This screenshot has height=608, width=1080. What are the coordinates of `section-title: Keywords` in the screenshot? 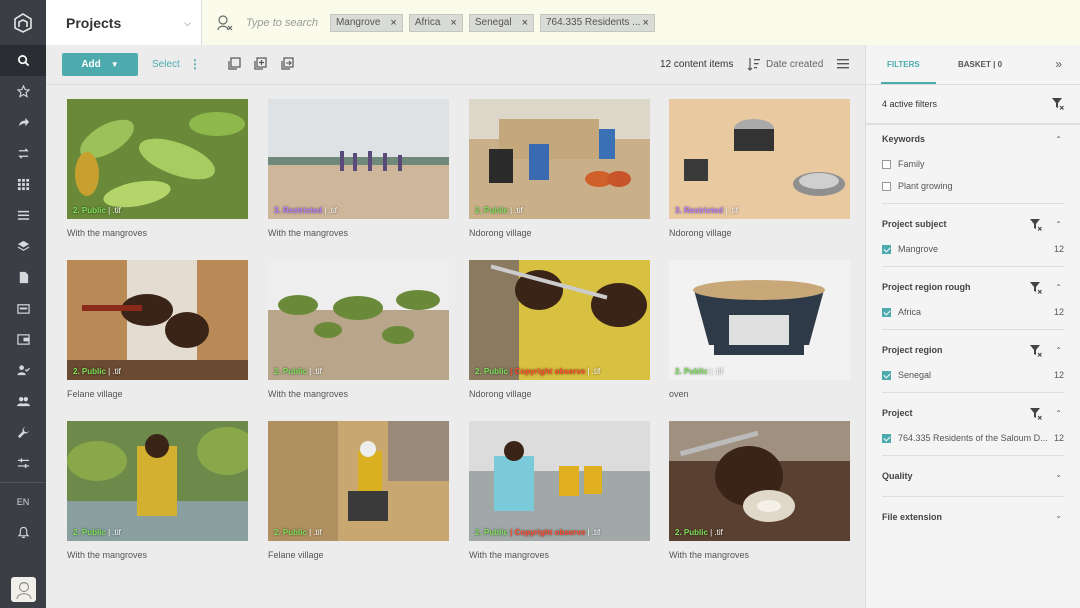 It's located at (973, 139).